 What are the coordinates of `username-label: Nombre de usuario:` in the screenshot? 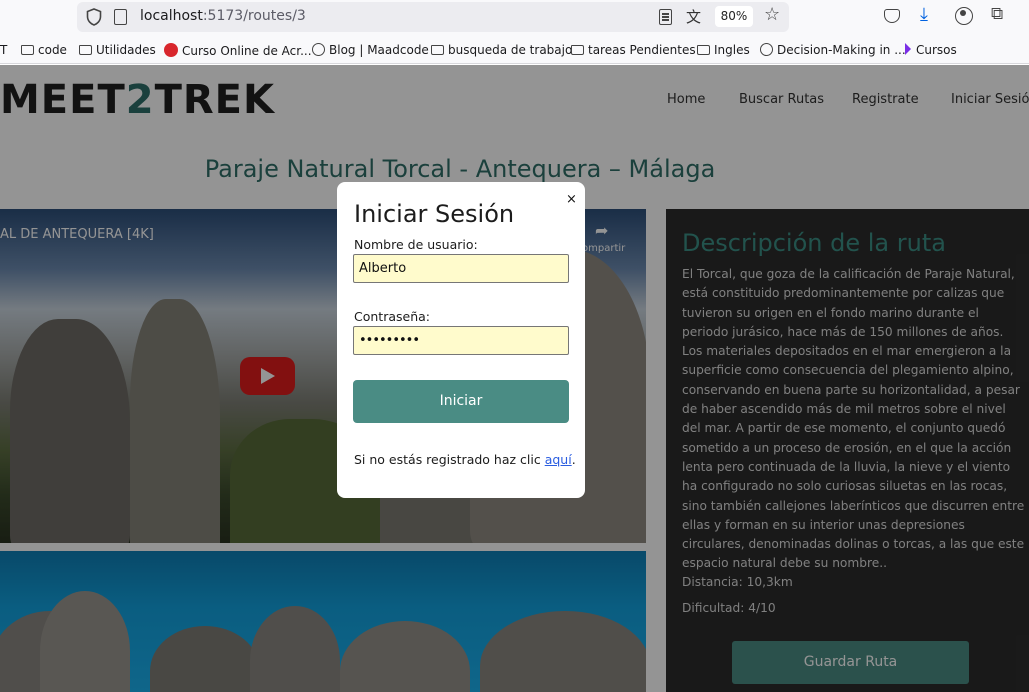 It's located at (416, 244).